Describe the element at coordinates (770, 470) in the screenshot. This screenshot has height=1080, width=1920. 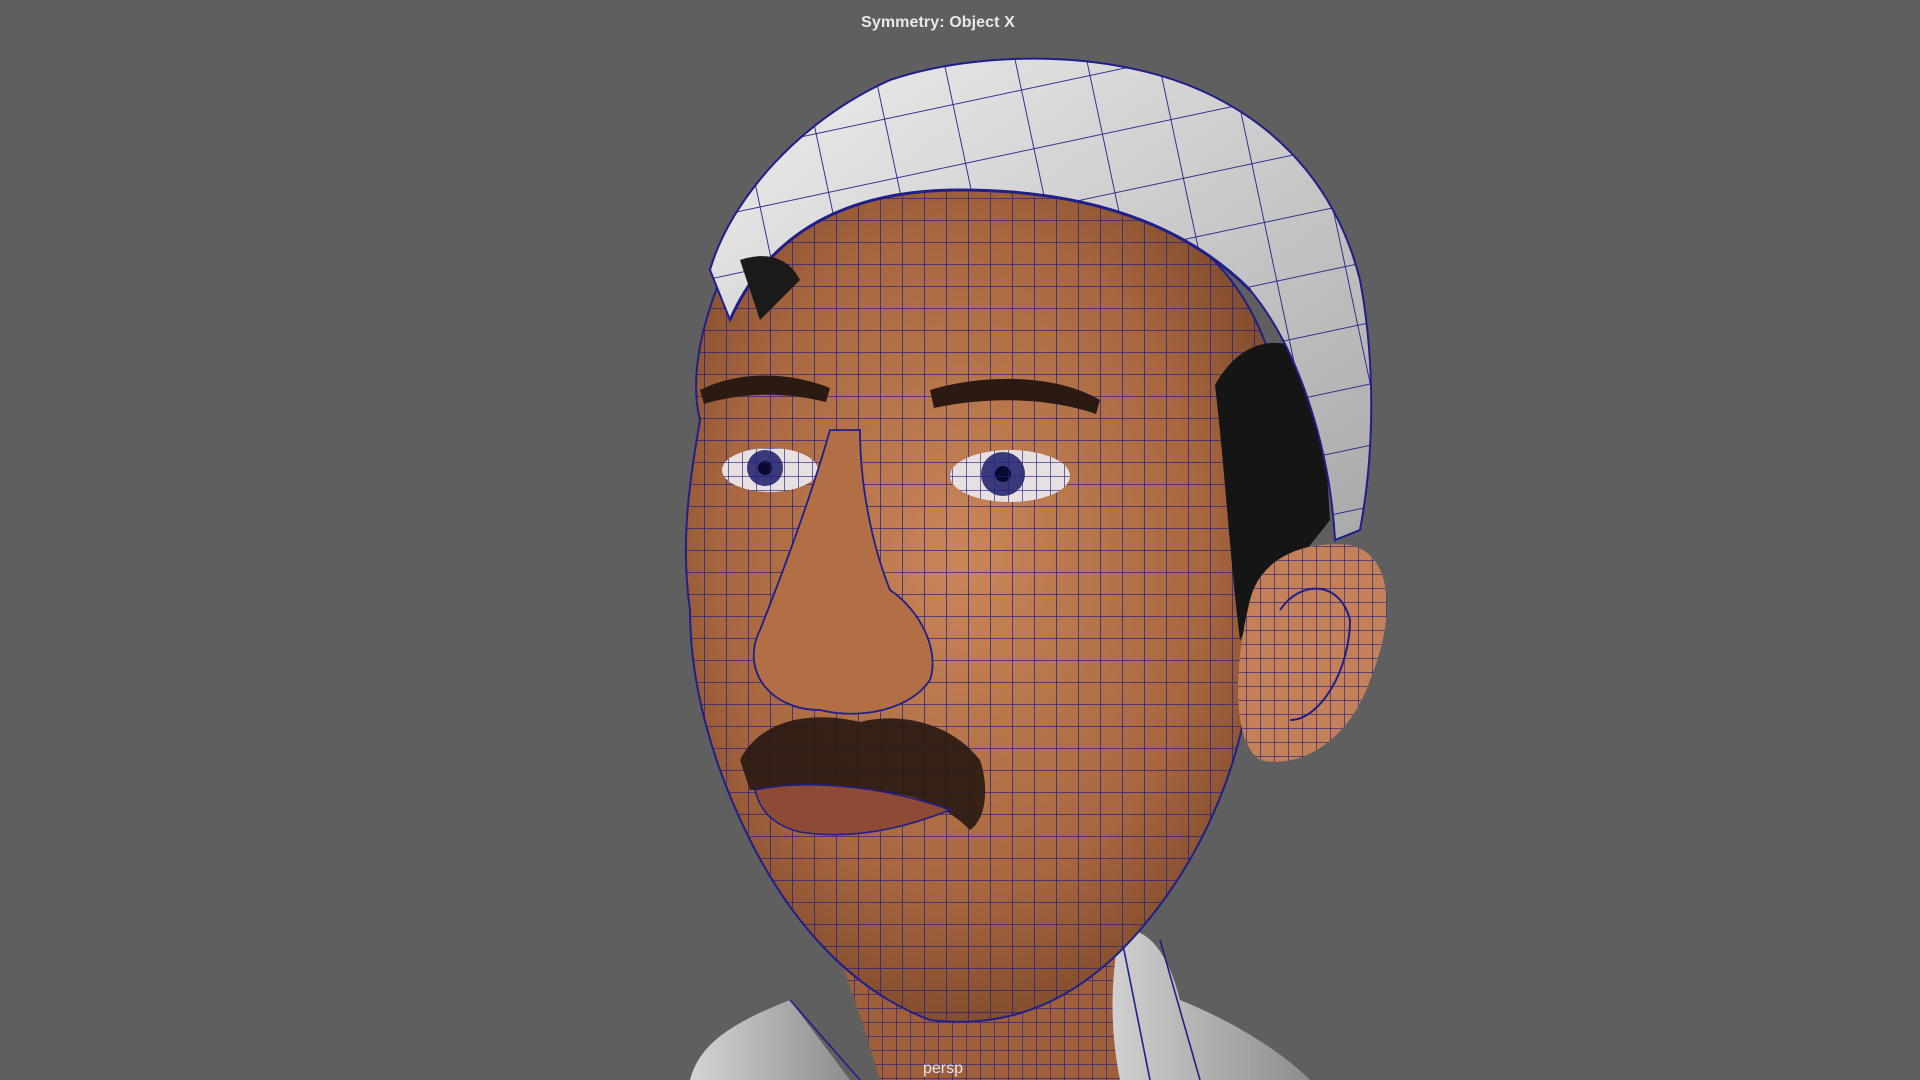
I see `left-eye` at that location.